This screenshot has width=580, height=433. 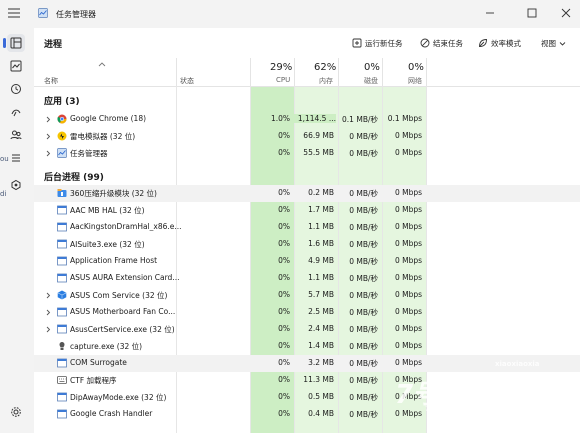 I want to click on view-dropdown: 视图, so click(x=553, y=43).